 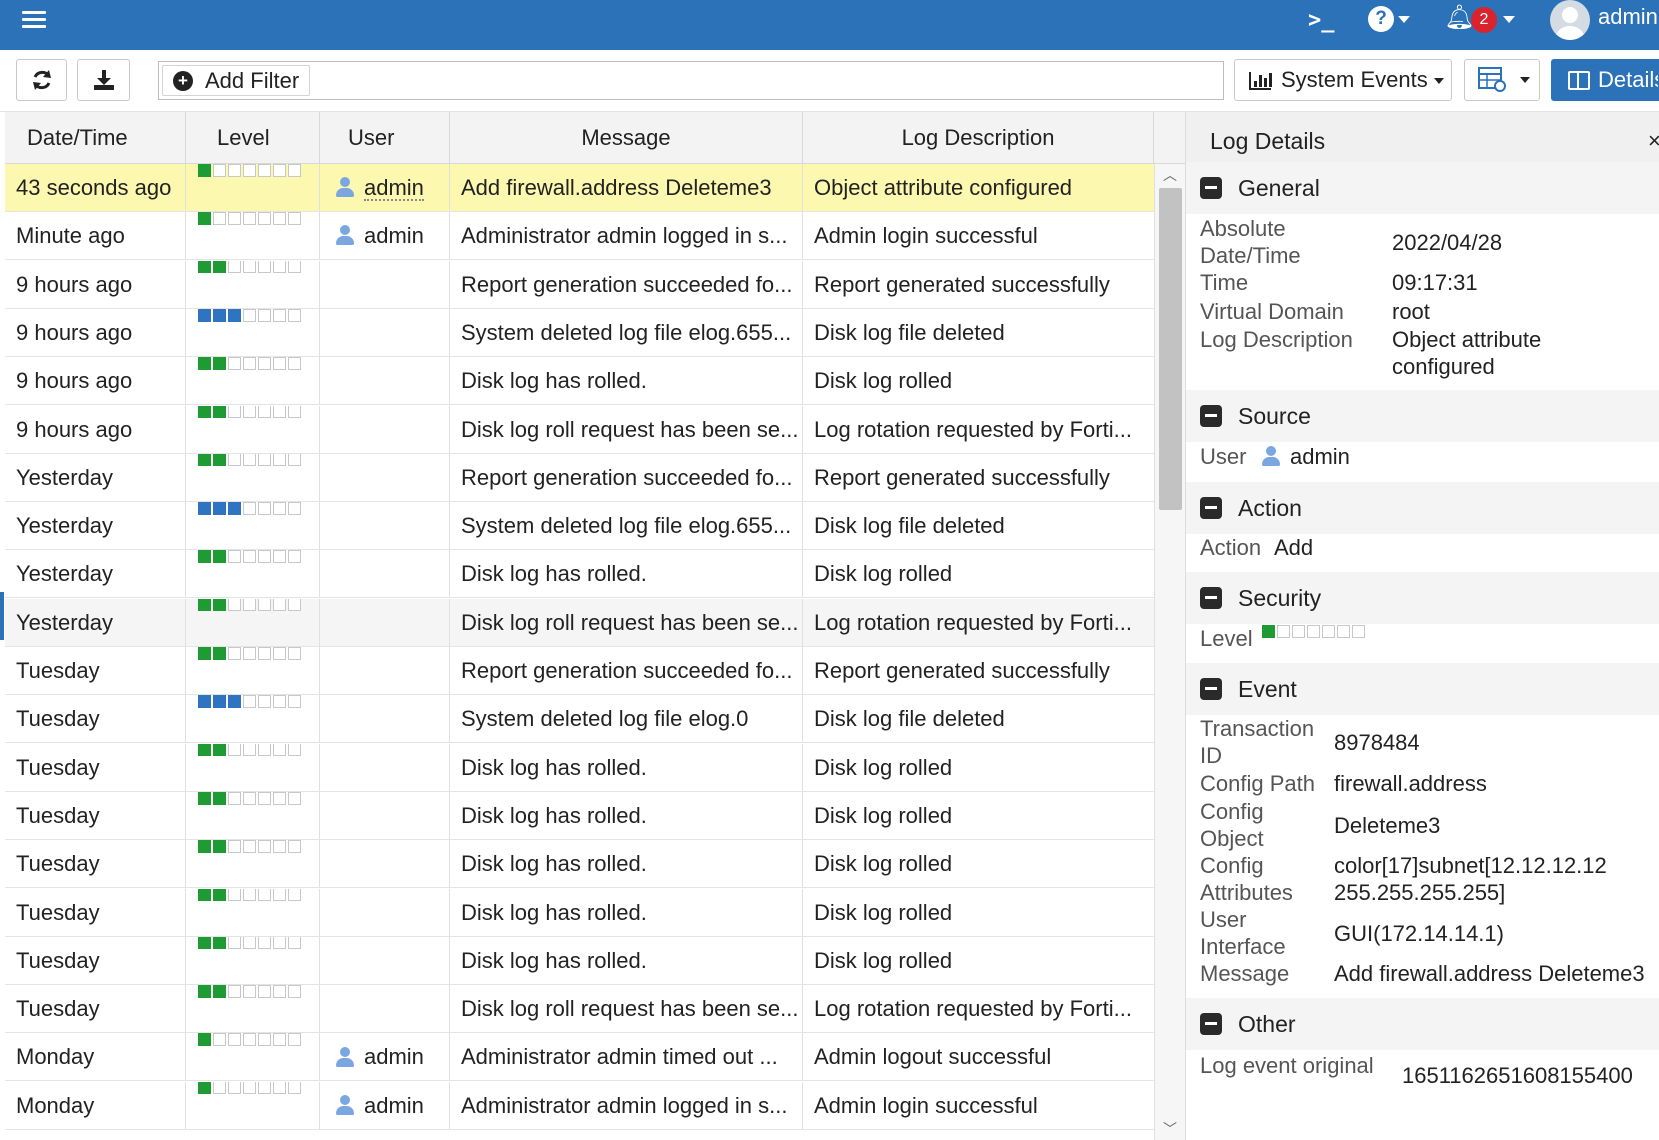 What do you see at coordinates (978, 138) in the screenshot?
I see `column-header-log-description: Log Description` at bounding box center [978, 138].